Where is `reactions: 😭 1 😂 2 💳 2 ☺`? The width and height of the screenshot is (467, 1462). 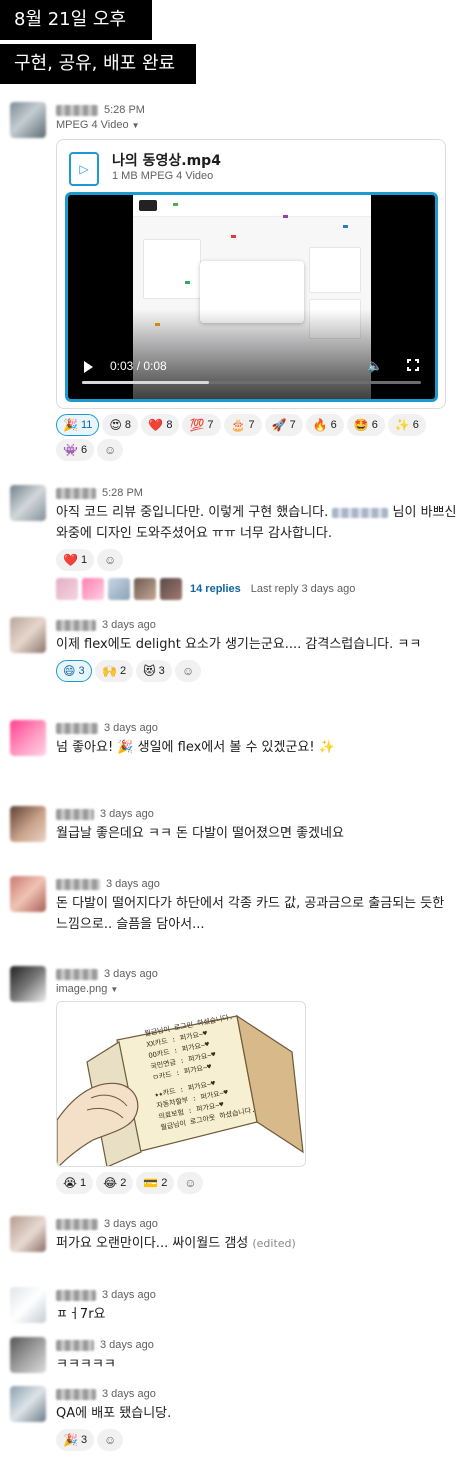
reactions: 😭 1 😂 2 💳 2 ☺ is located at coordinates (256, 1183).